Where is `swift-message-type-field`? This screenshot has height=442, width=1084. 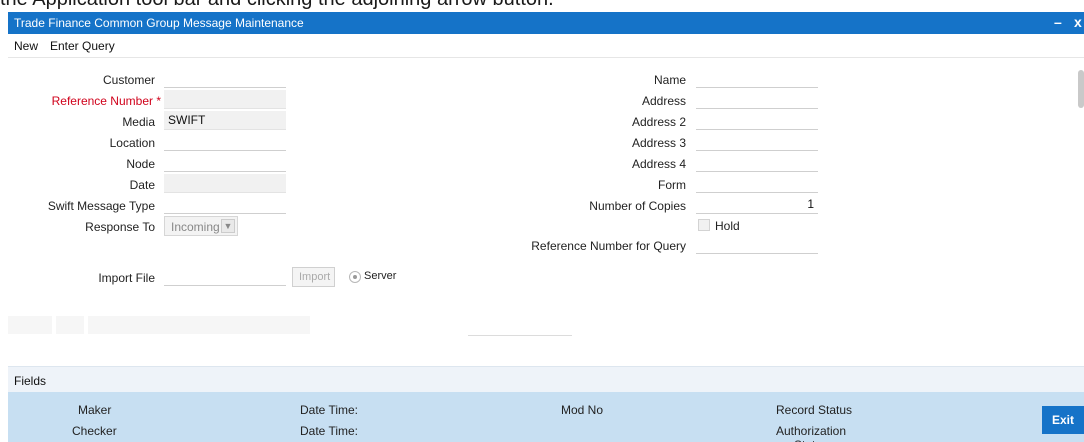
swift-message-type-field is located at coordinates (225, 204).